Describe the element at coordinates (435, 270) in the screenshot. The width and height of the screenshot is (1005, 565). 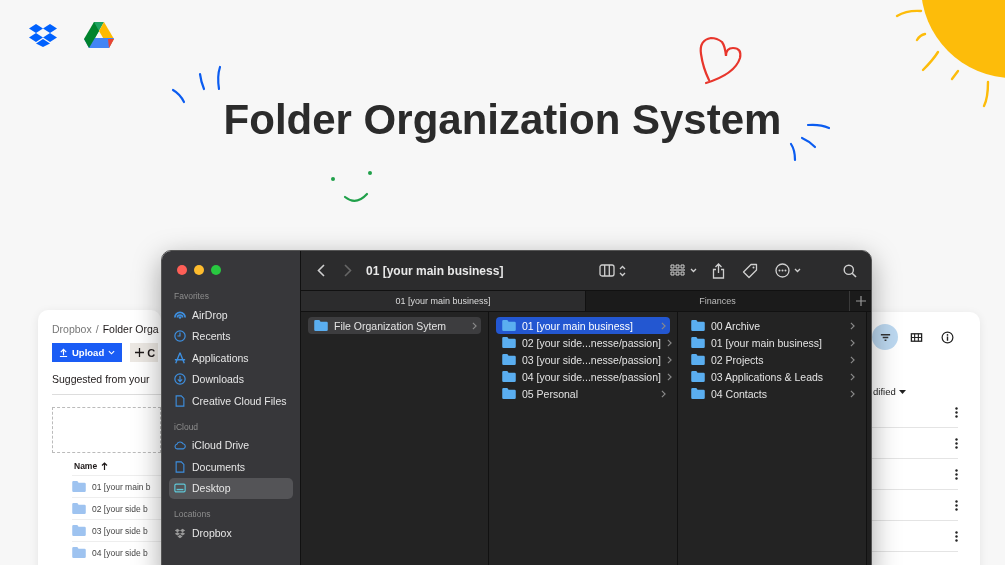
I see `window-title: 01 [your main business]` at that location.